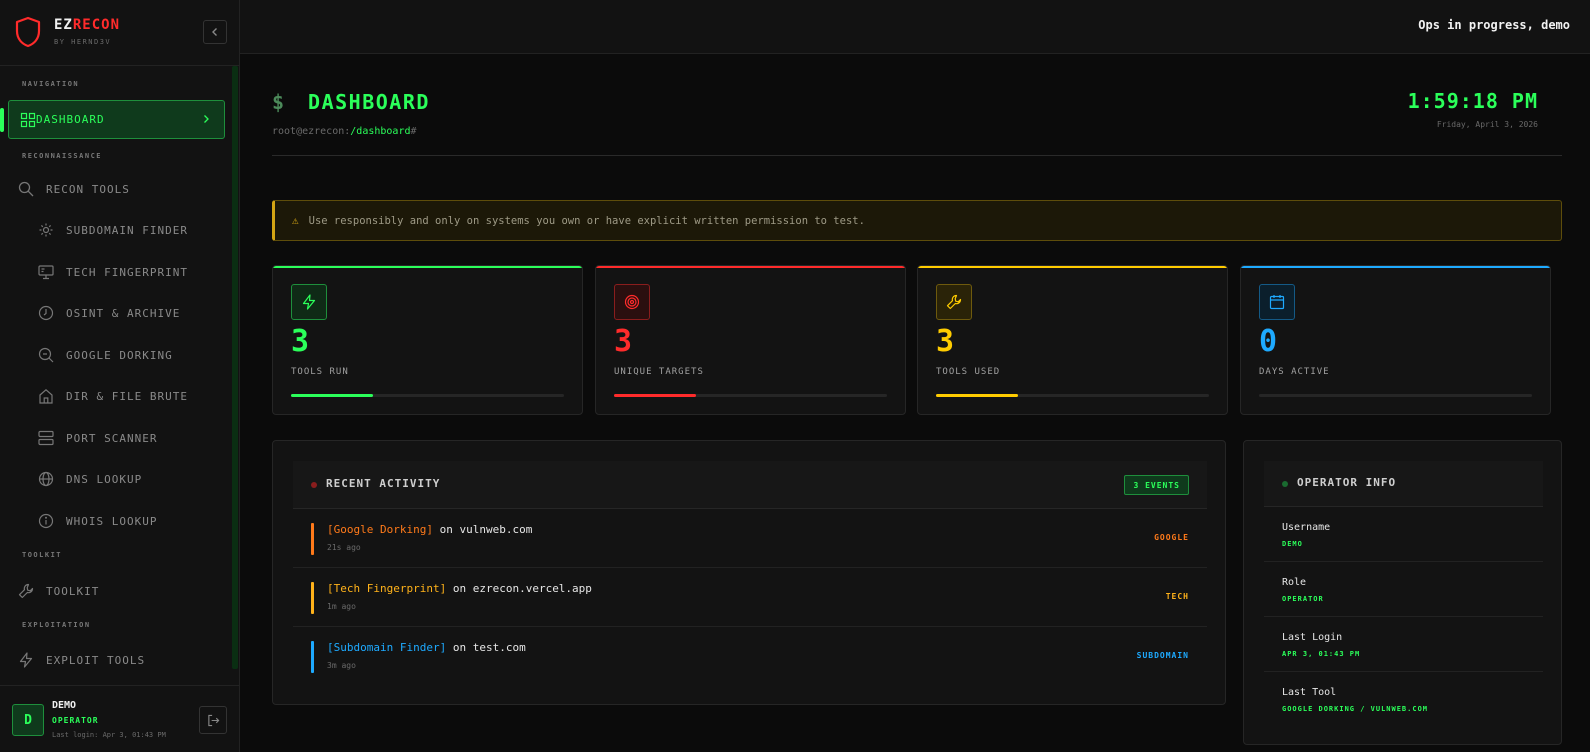 Image resolution: width=1590 pixels, height=752 pixels. What do you see at coordinates (64, 705) in the screenshot?
I see `user-name: DEMO` at bounding box center [64, 705].